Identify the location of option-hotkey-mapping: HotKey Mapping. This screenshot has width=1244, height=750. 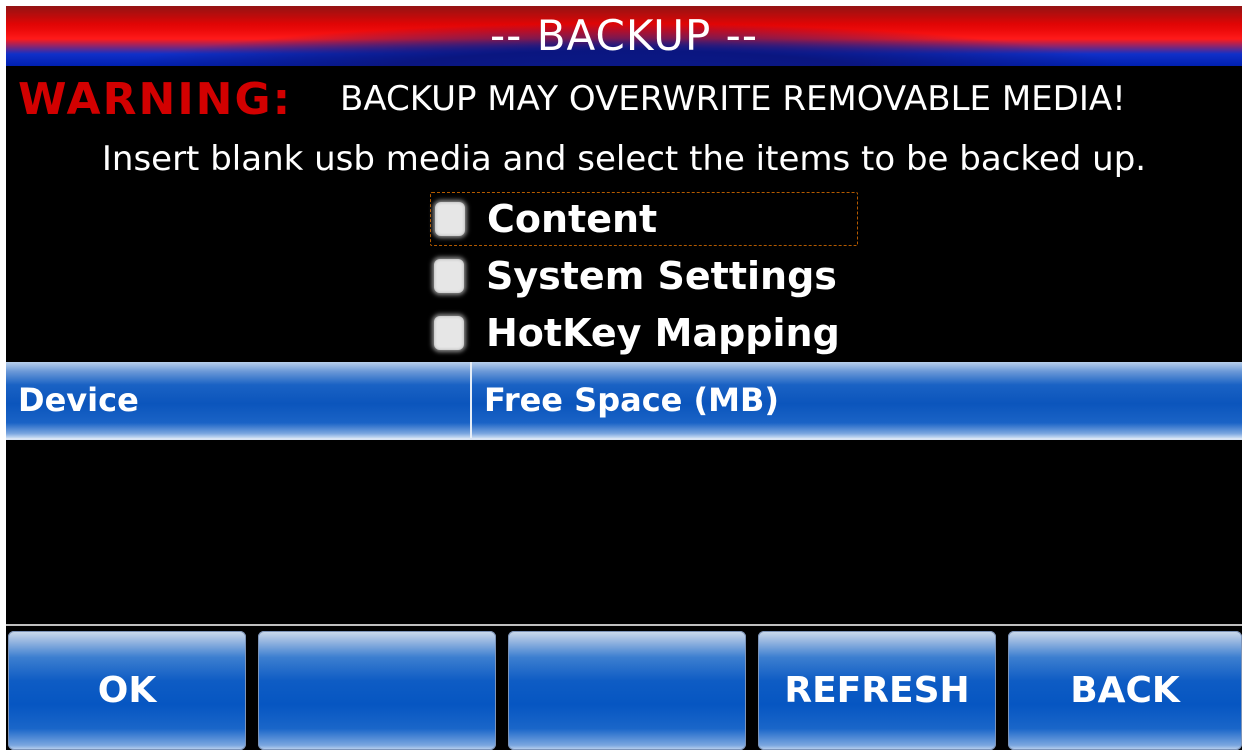
(644, 333).